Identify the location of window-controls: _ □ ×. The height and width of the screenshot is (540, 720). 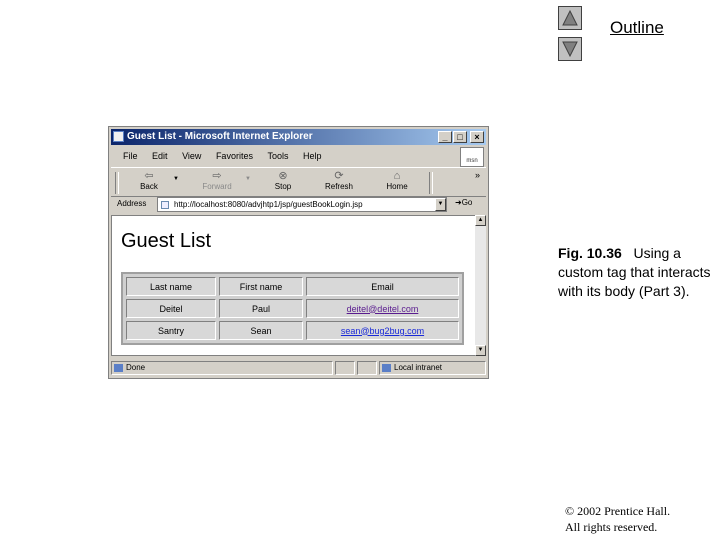
(460, 137).